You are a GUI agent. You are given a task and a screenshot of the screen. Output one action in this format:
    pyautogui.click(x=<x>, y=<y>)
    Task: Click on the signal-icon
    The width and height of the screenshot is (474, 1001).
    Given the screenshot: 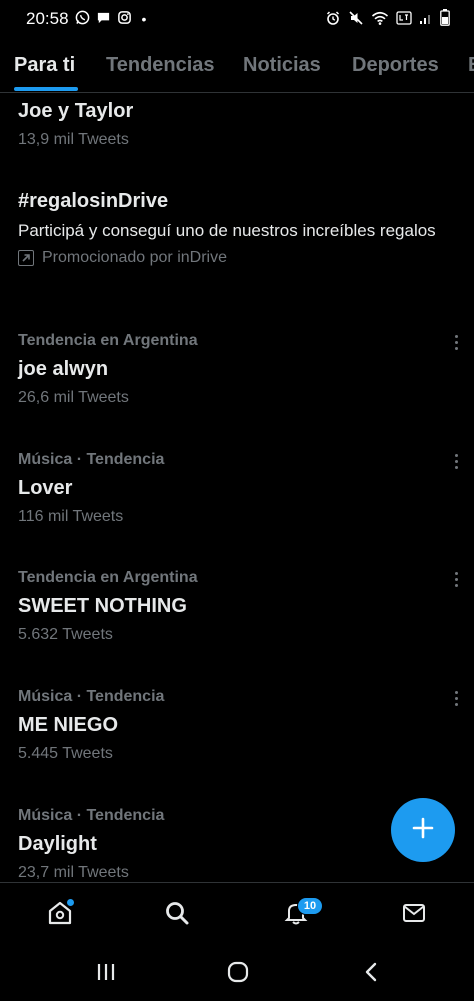 What is the action you would take?
    pyautogui.click(x=426, y=19)
    